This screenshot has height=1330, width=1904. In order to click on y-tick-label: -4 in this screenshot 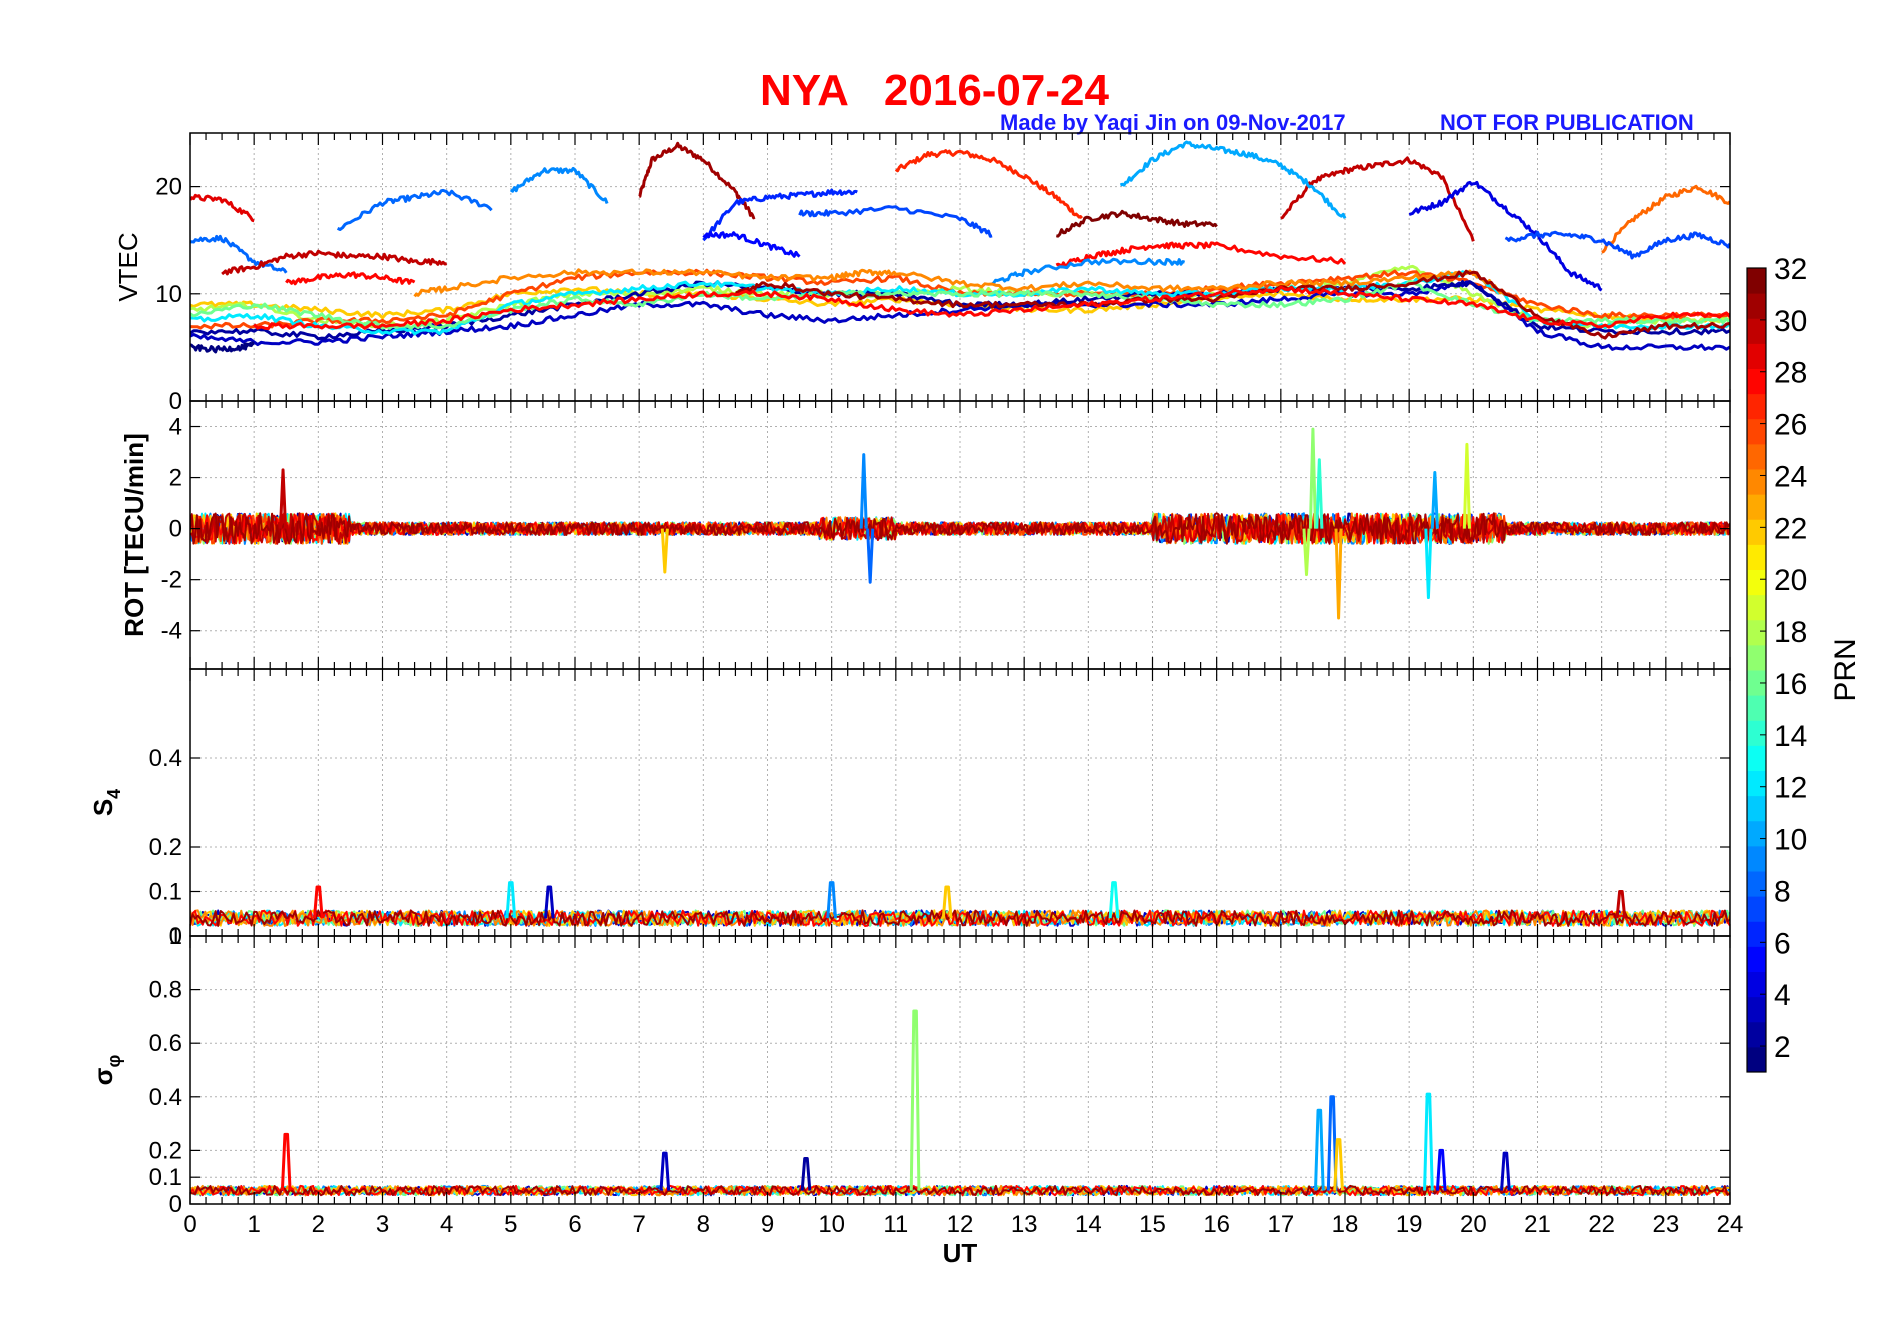, I will do `click(171, 631)`.